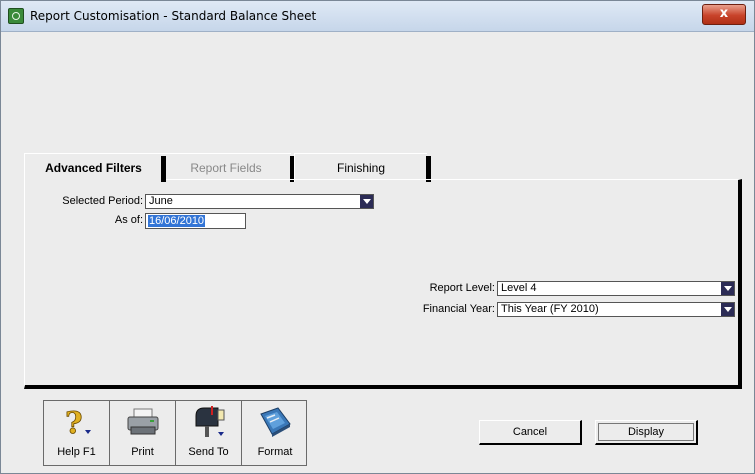 This screenshot has height=474, width=755. I want to click on send-to-button-label: Send To, so click(208, 452).